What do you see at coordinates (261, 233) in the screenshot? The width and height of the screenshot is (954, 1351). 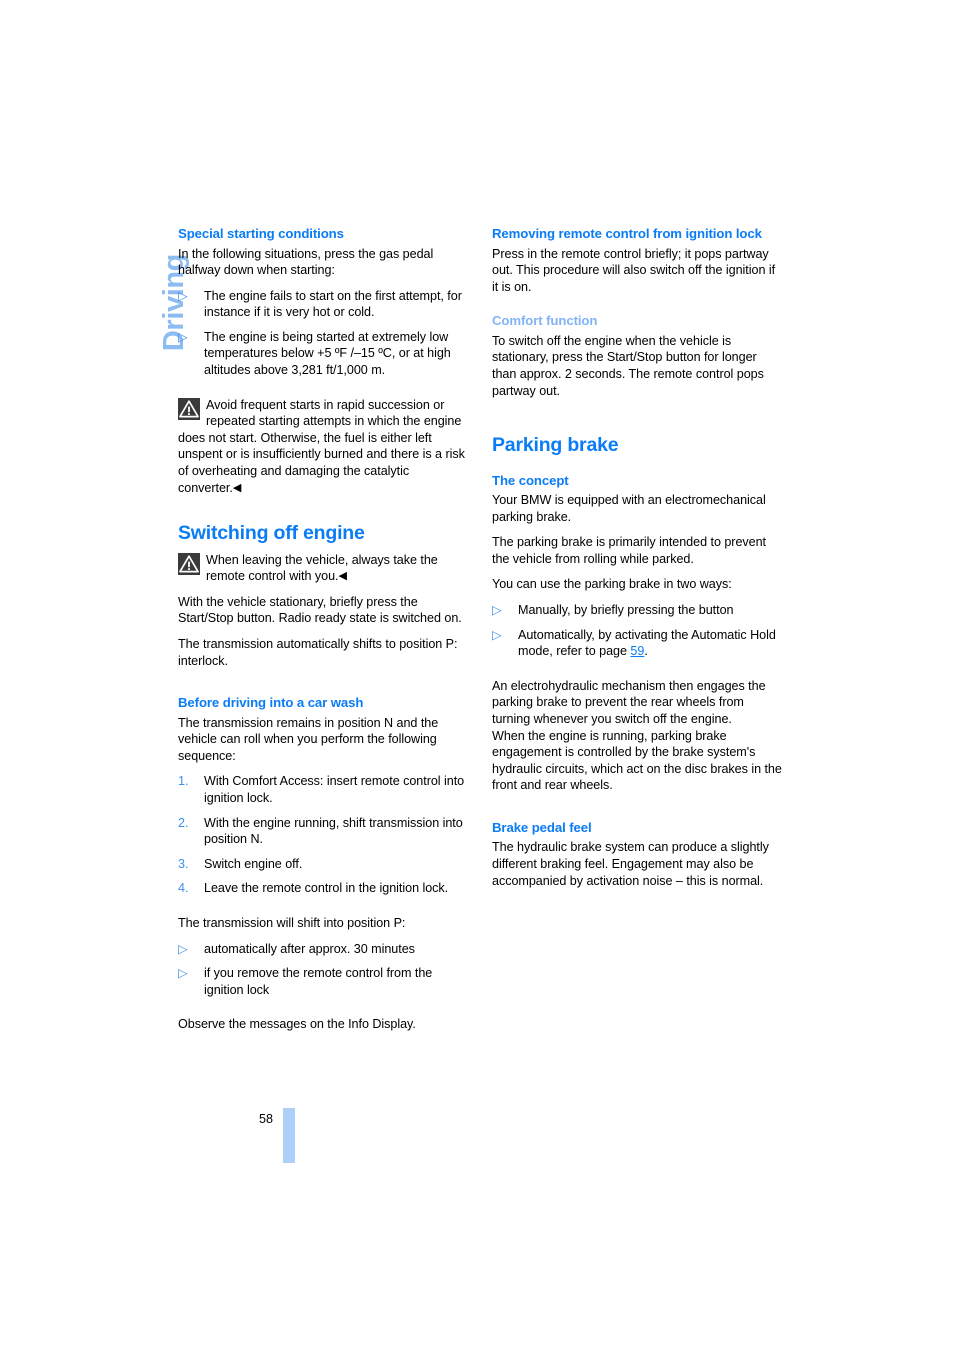 I see `heading-special-starting-conditions: Special starting conditions` at bounding box center [261, 233].